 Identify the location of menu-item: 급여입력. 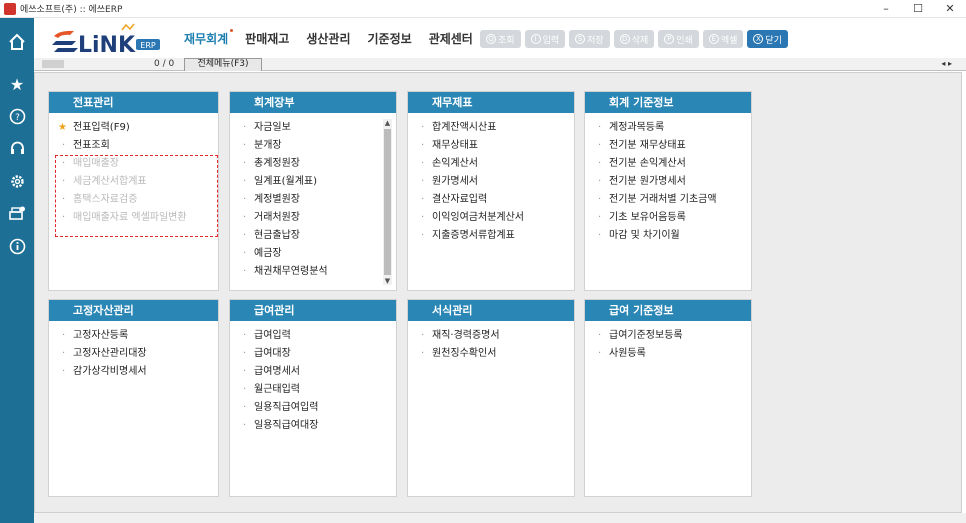
(313, 336).